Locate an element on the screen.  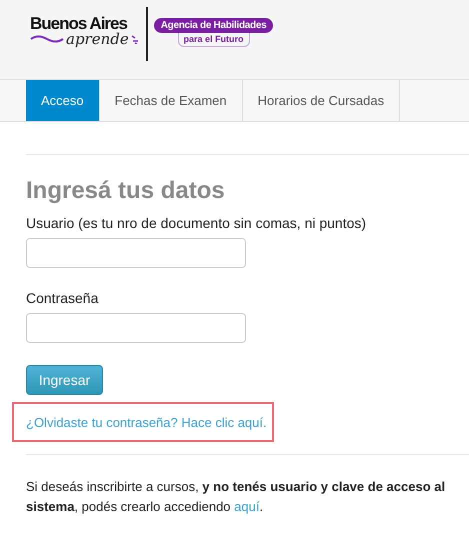
signup-paragraph: Si deseás inscribirte a cursos, y no tenés usuario y clave de acceso al sistema, podés crearlo accediendo aquí. is located at coordinates (236, 497).